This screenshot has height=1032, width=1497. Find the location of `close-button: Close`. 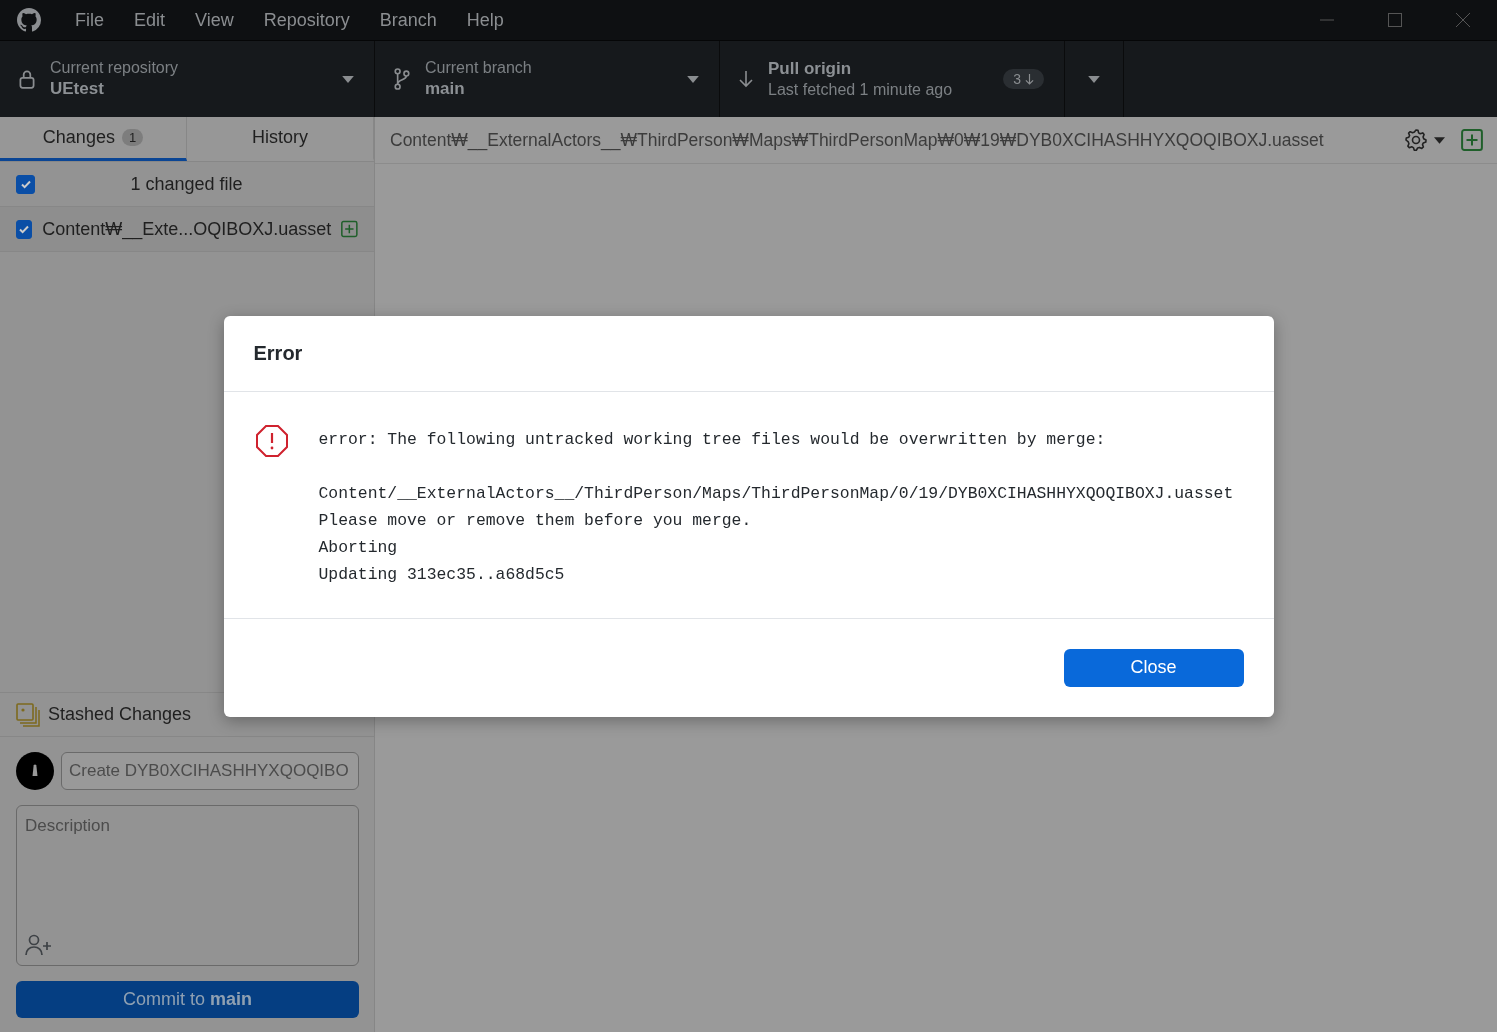

close-button: Close is located at coordinates (1153, 667).